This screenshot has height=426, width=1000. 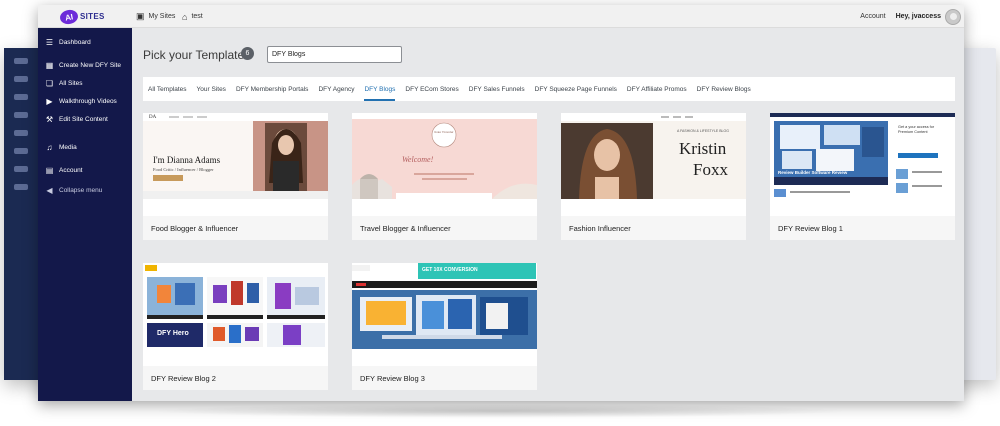 What do you see at coordinates (49, 42) in the screenshot?
I see `menu-icon: ☰` at bounding box center [49, 42].